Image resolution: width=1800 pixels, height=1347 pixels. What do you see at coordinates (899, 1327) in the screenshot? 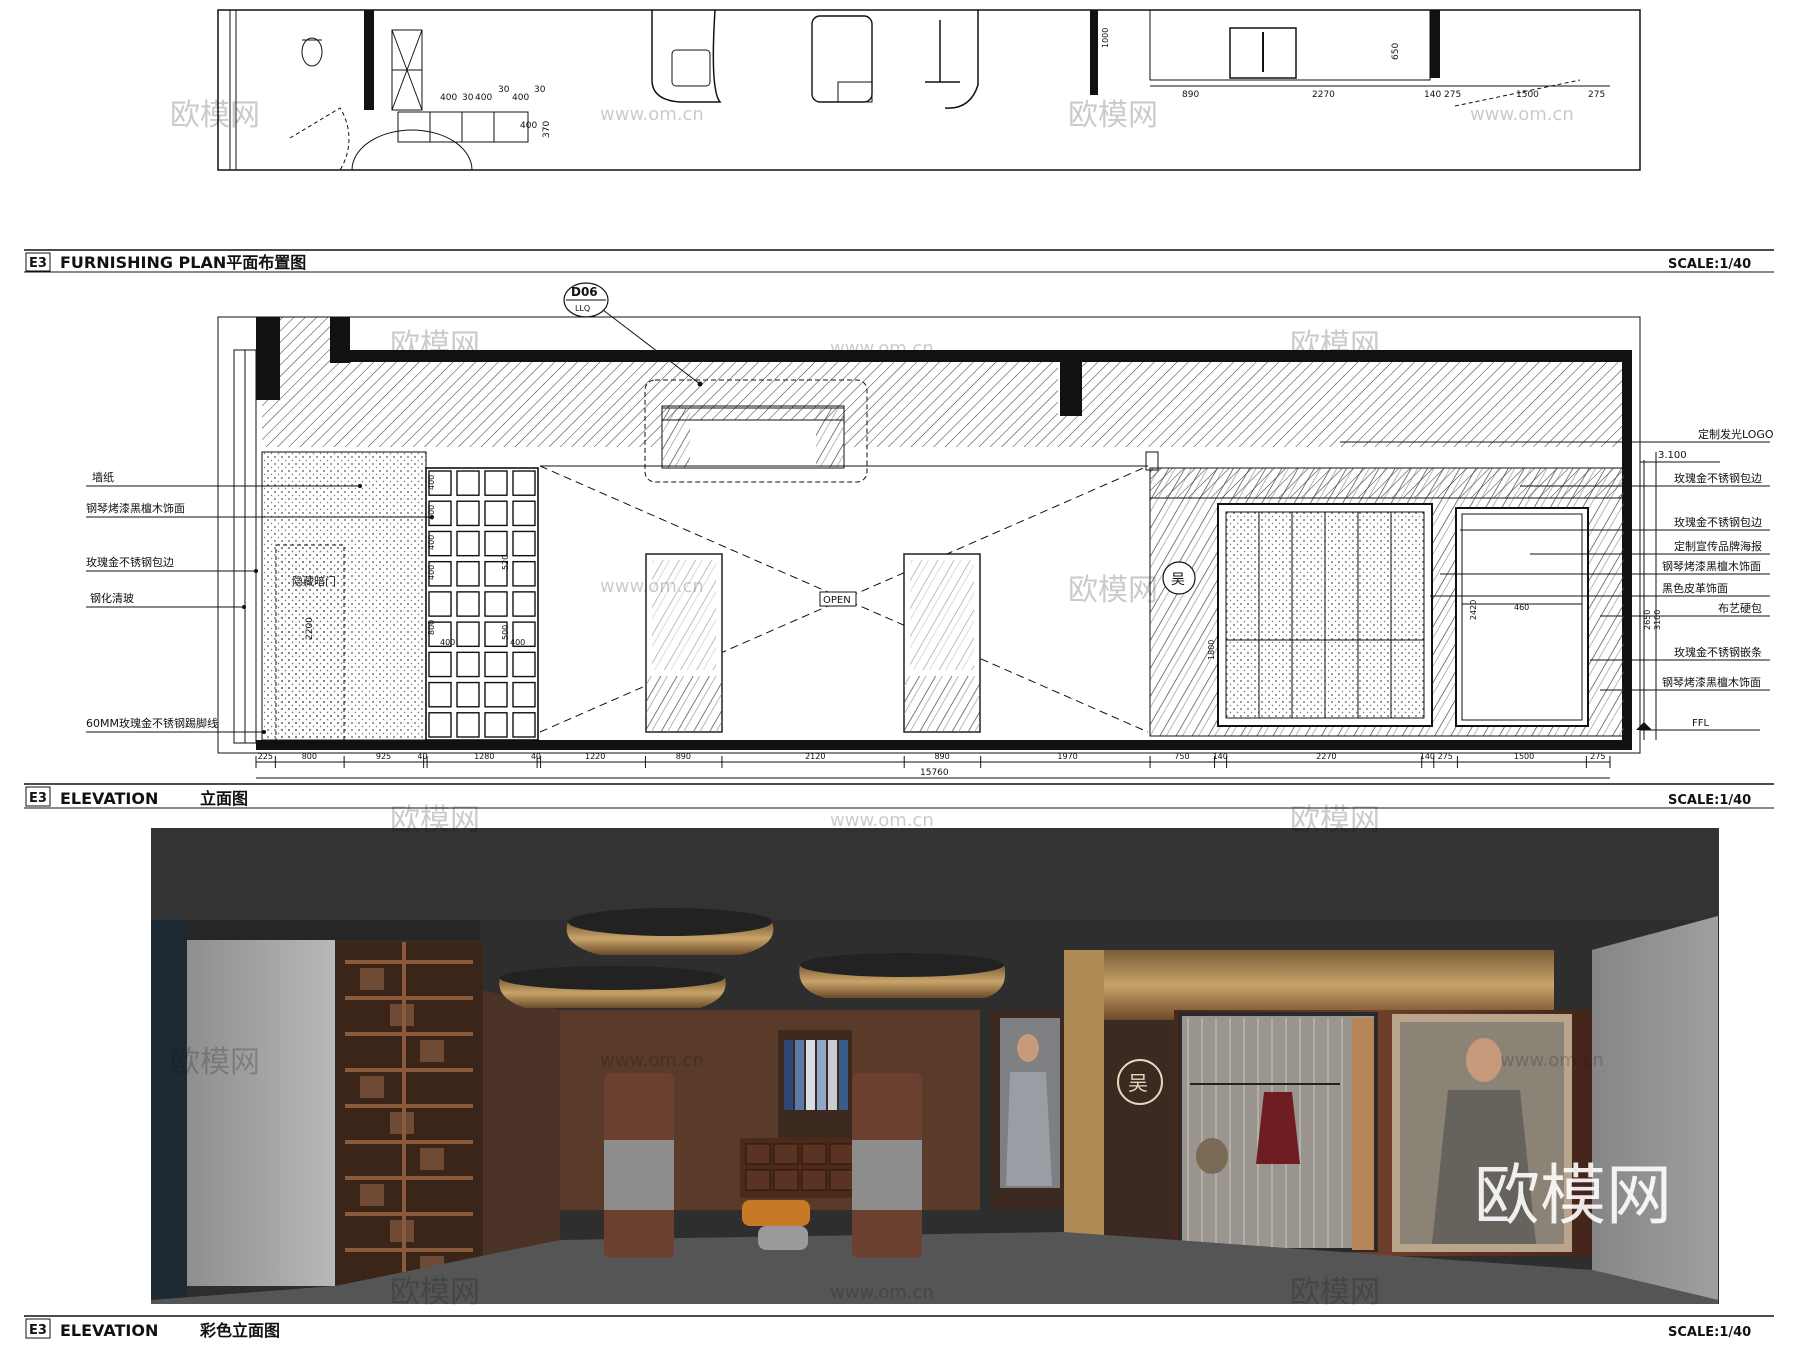
I see `color-elevation-title-bar: E3 ELEVATION 彩色立面图 SCALE:1/40` at bounding box center [899, 1327].